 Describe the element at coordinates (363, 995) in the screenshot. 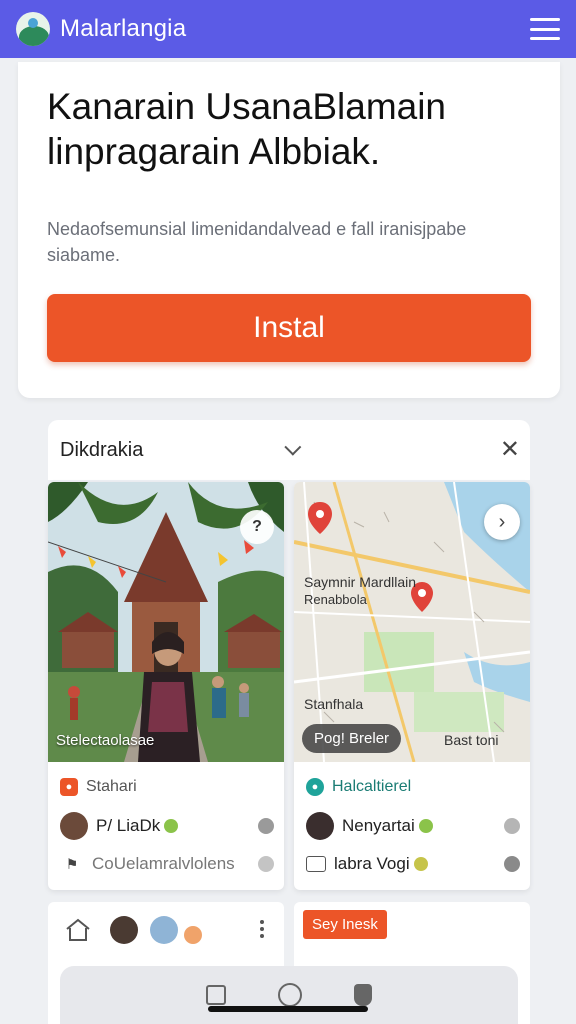

I see `profile-icon` at that location.